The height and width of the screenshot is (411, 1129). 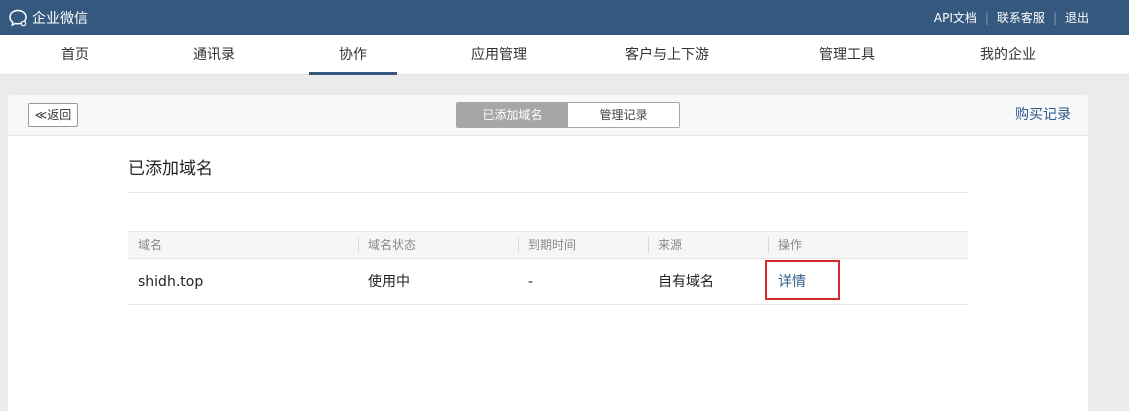 I want to click on app-logo: 企业微信, so click(x=48, y=17).